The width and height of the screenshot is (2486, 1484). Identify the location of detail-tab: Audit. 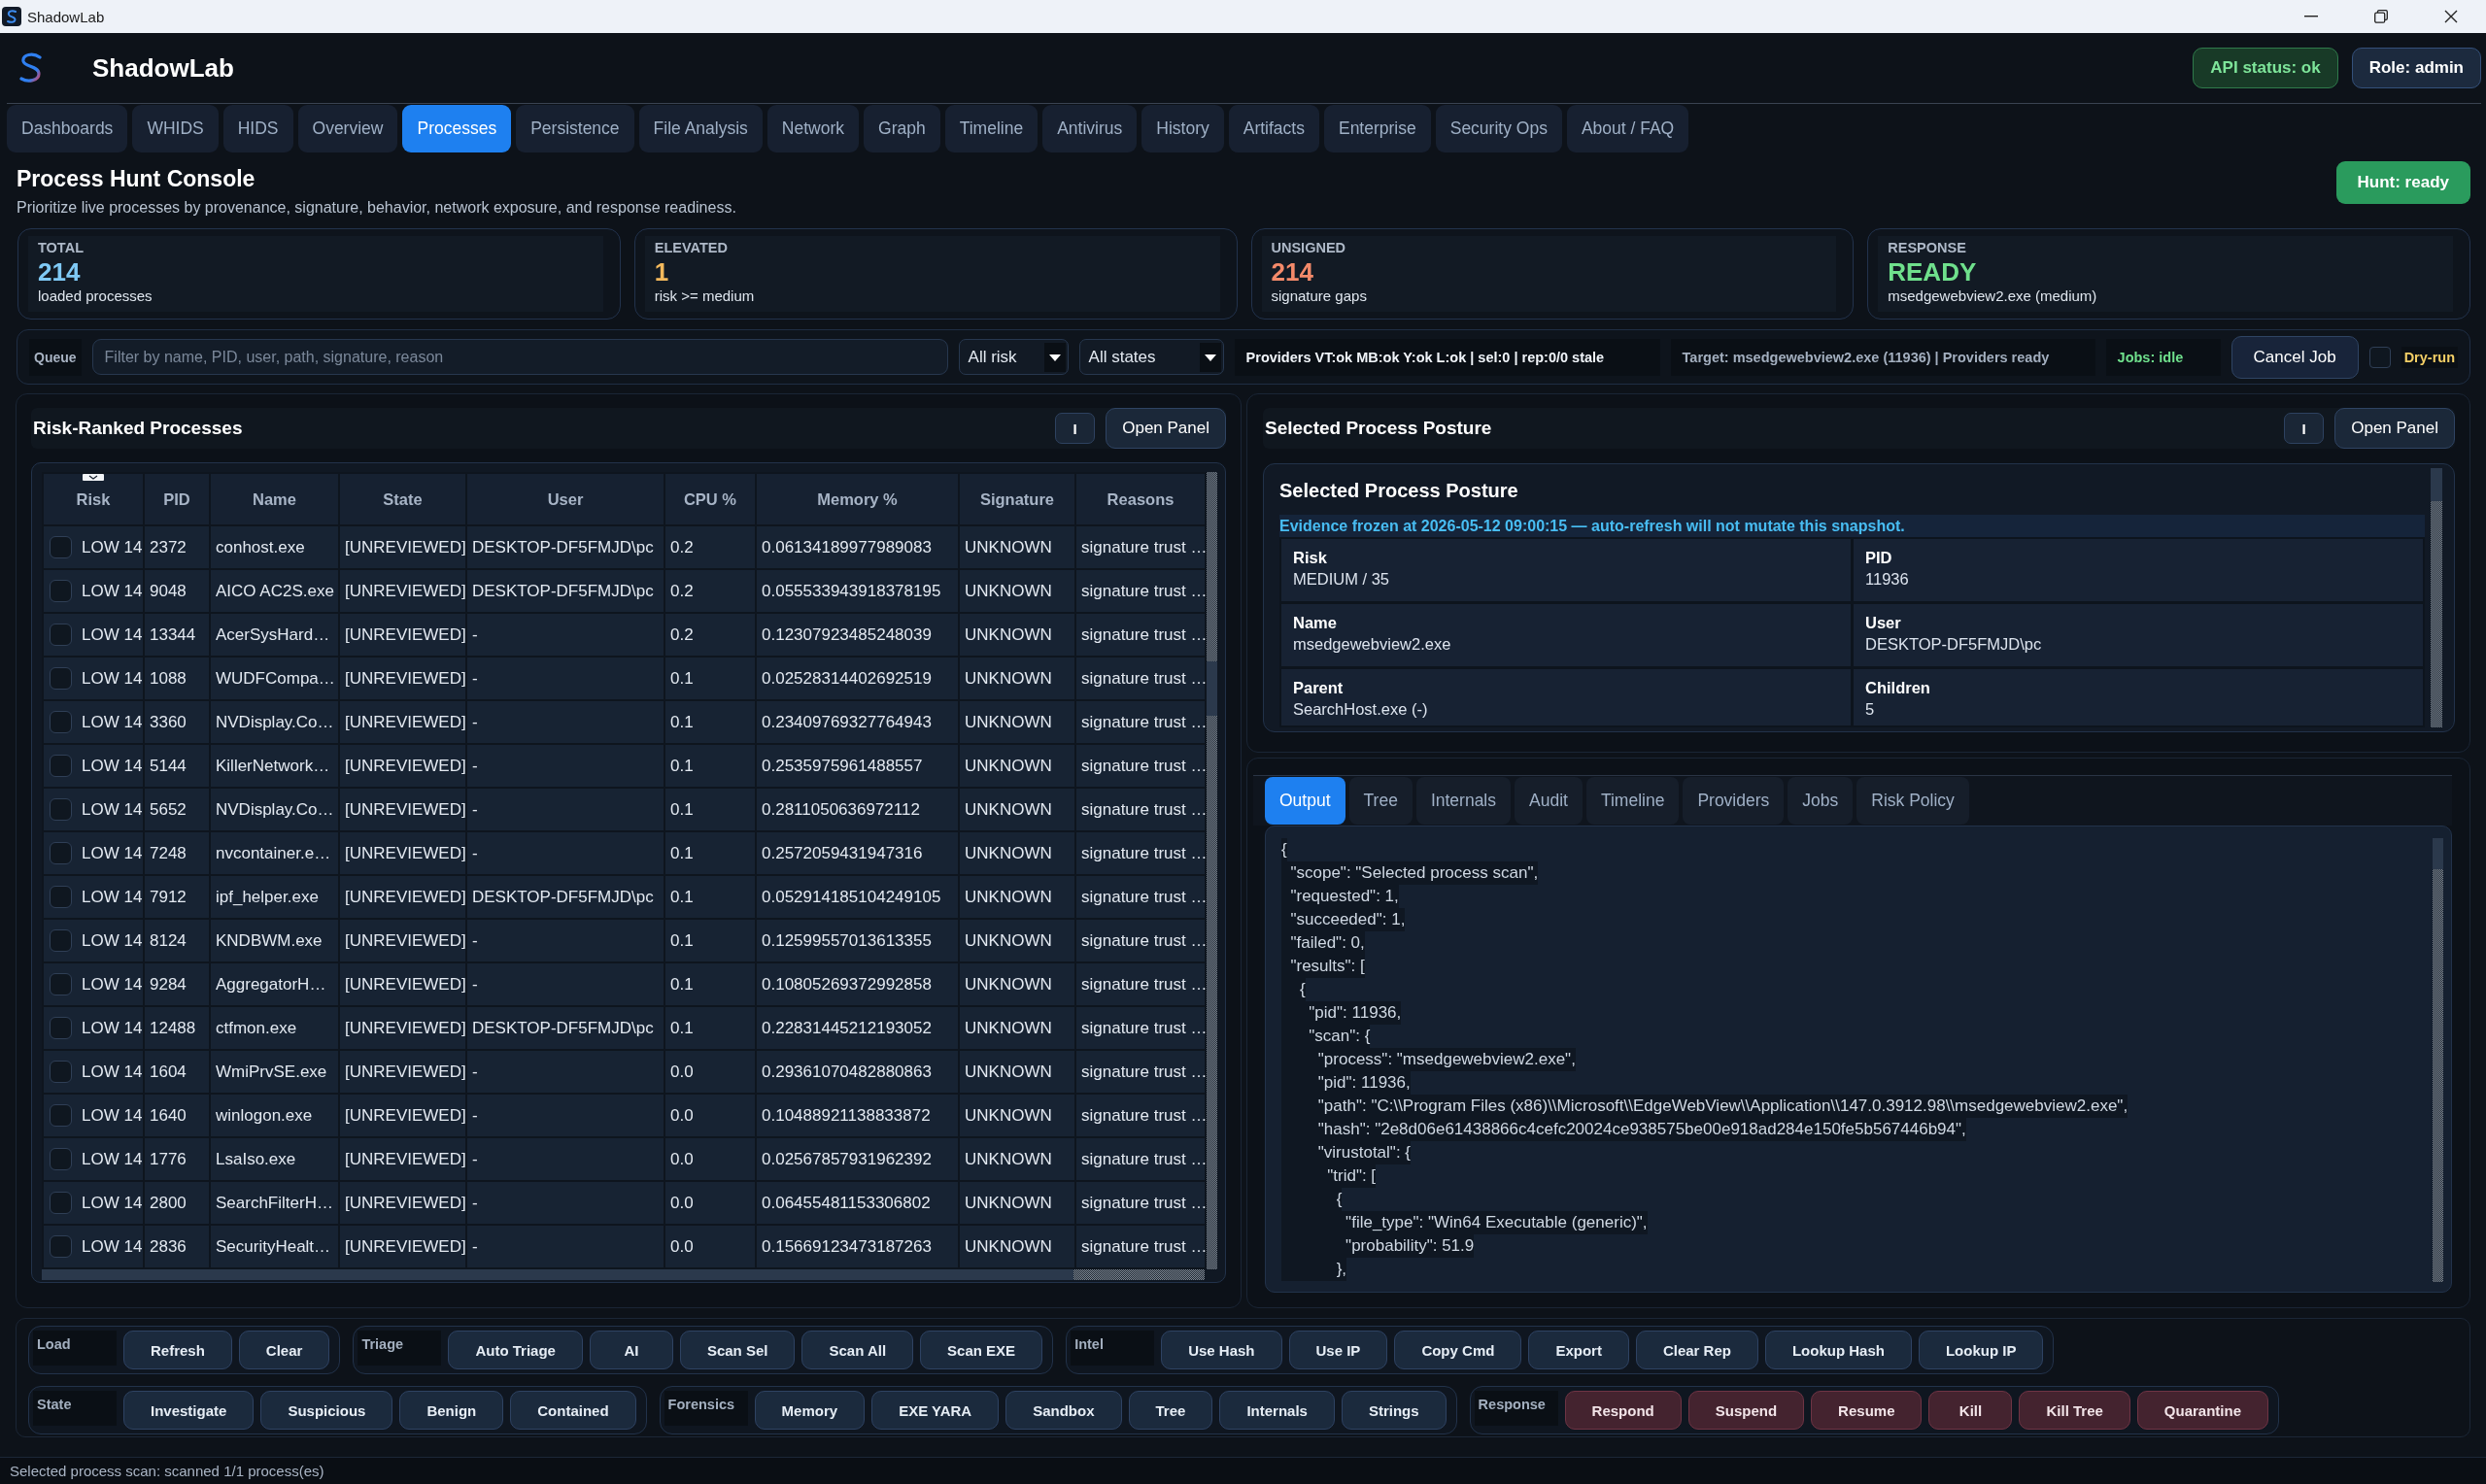
(1549, 801).